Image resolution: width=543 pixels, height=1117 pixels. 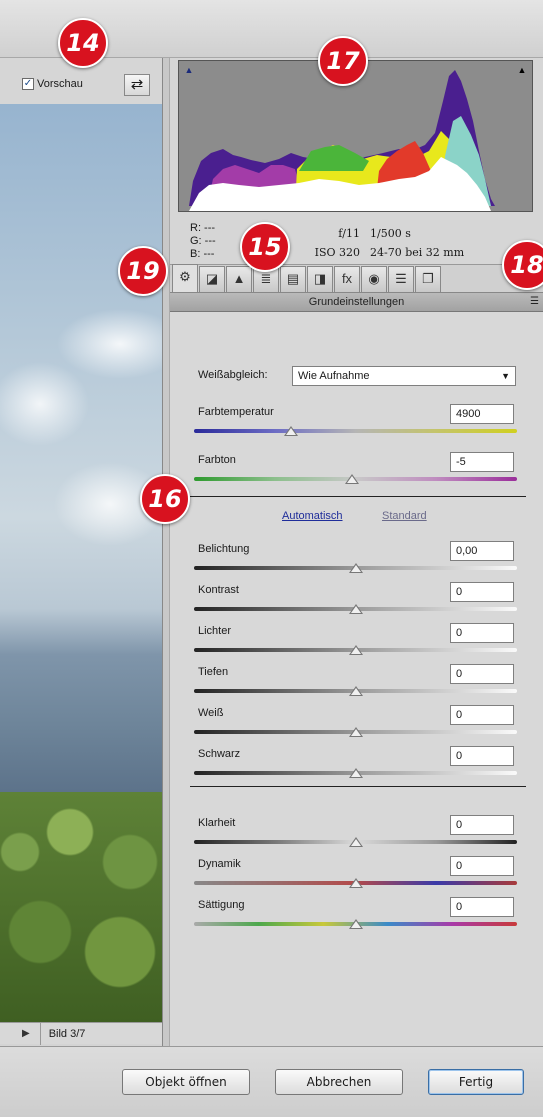 I want to click on highlights-slider-thumb, so click(x=355, y=650).